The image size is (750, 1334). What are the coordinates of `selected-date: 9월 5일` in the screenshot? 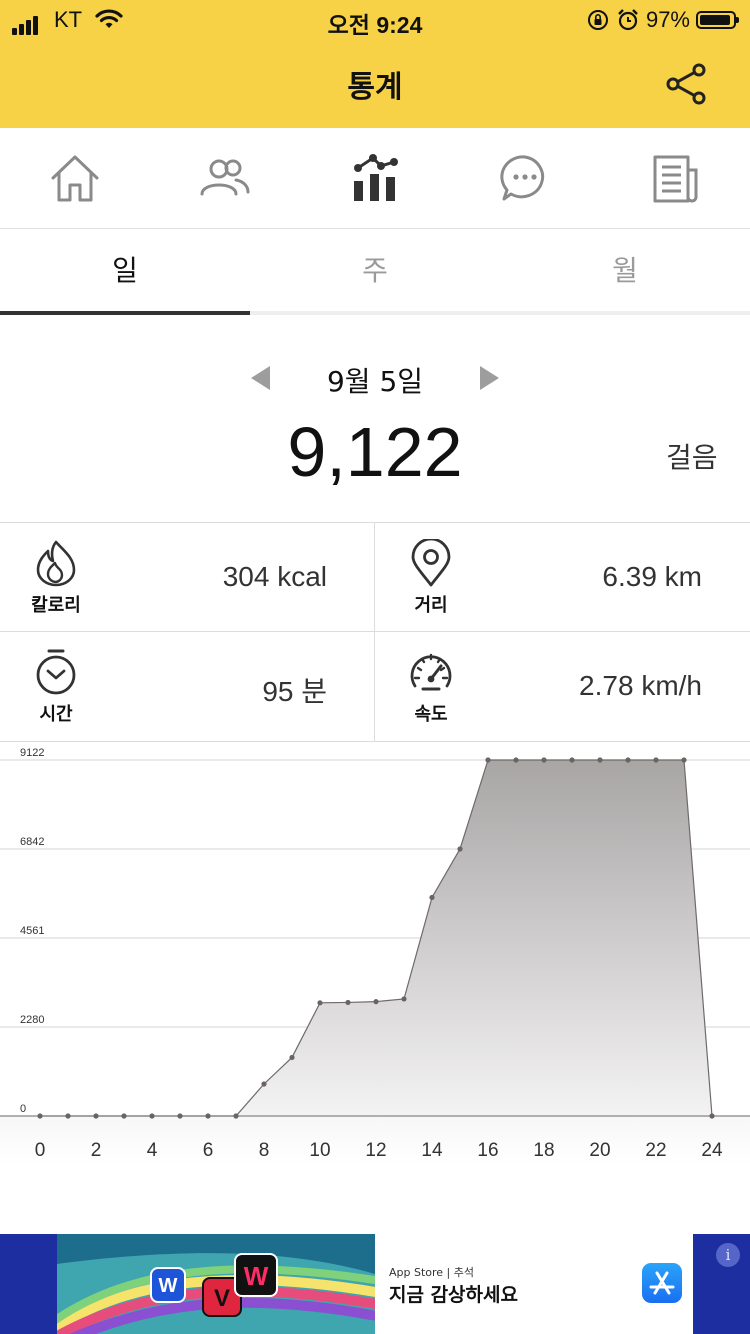 It's located at (375, 381).